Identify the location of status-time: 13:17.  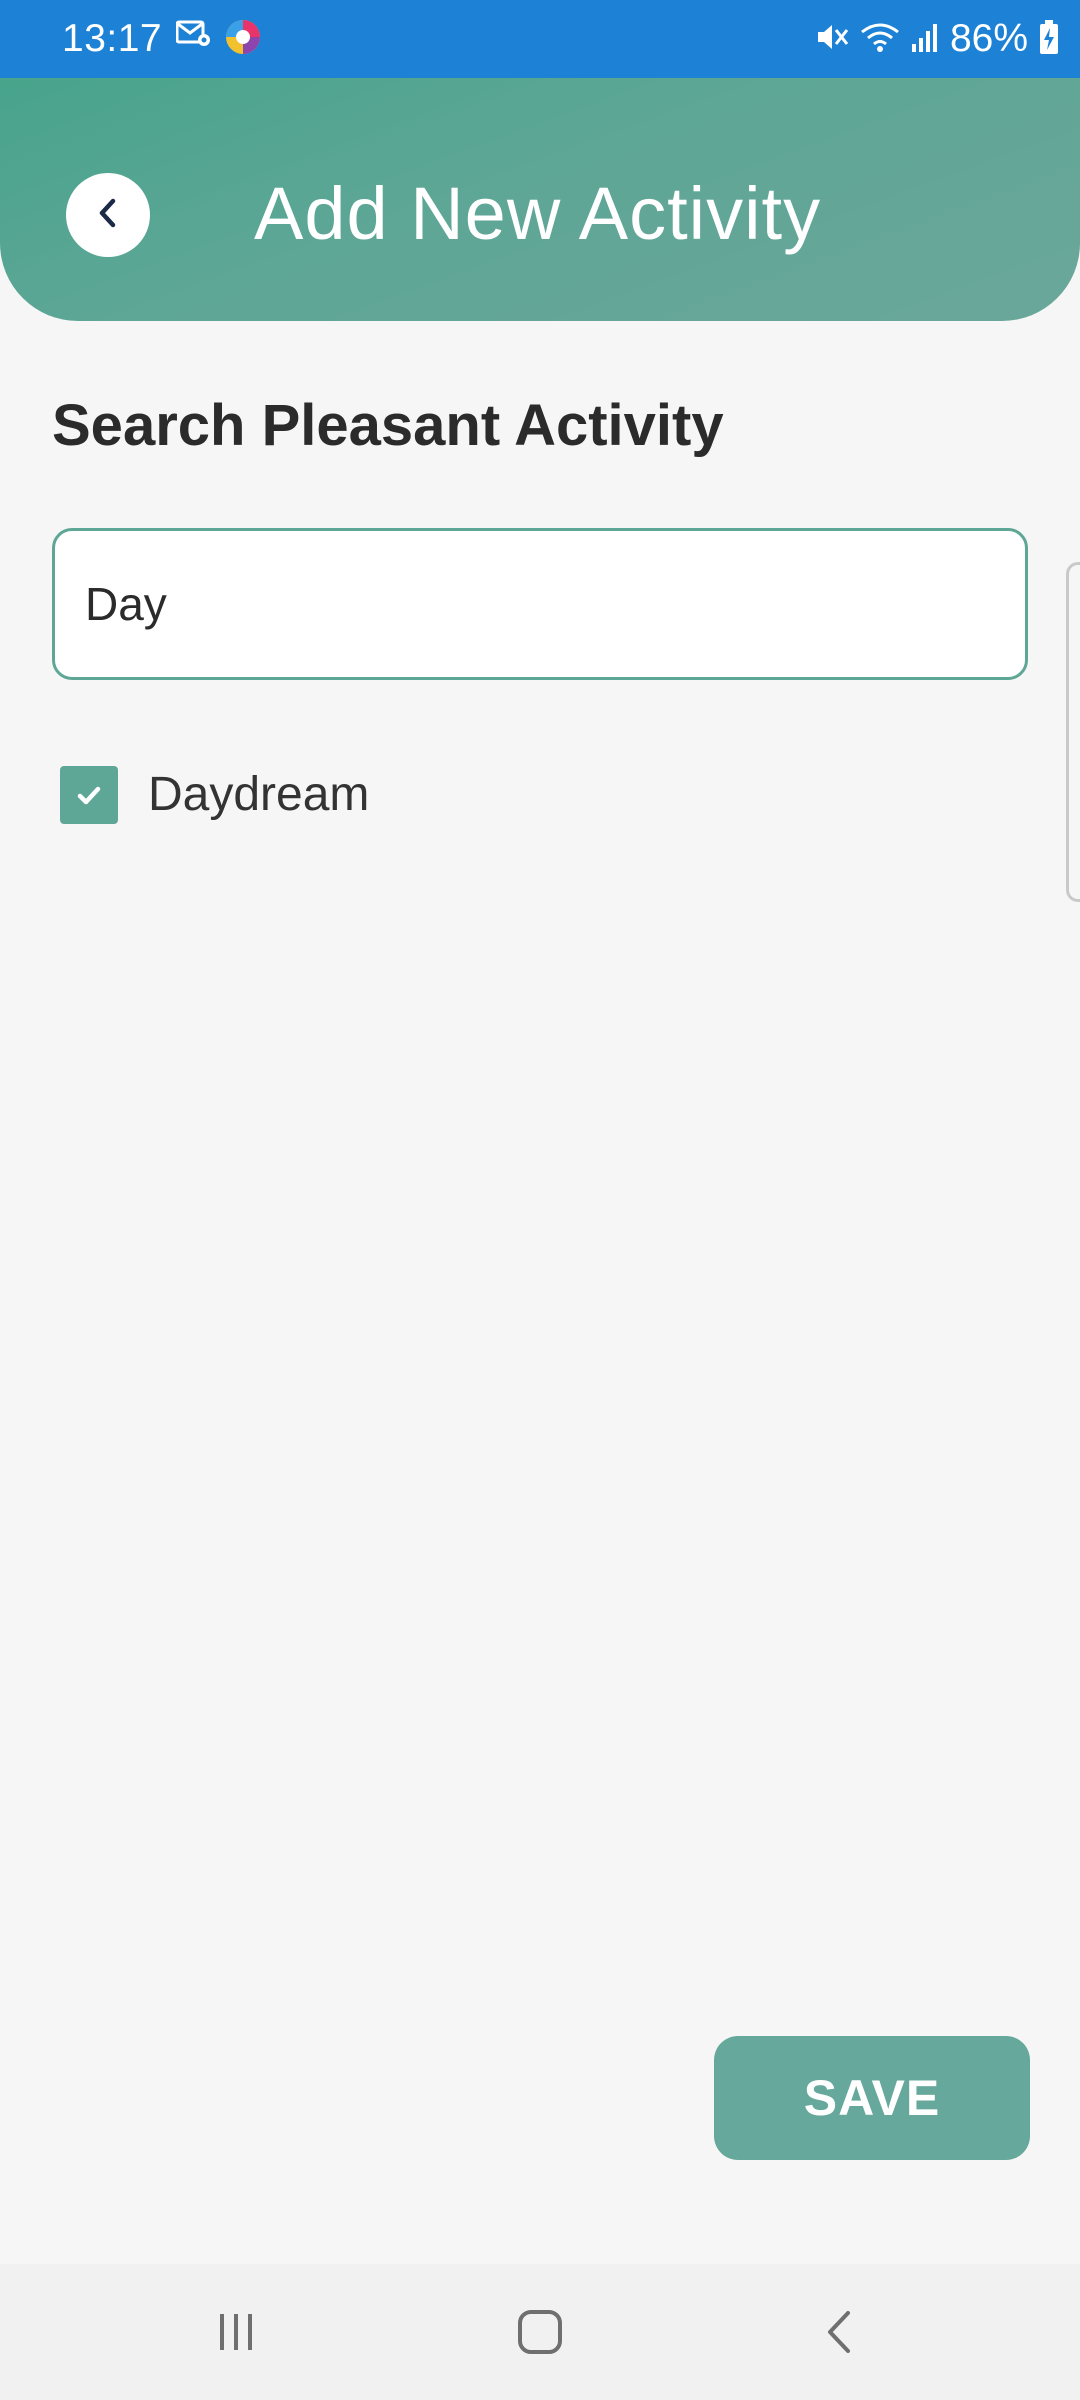
(112, 38).